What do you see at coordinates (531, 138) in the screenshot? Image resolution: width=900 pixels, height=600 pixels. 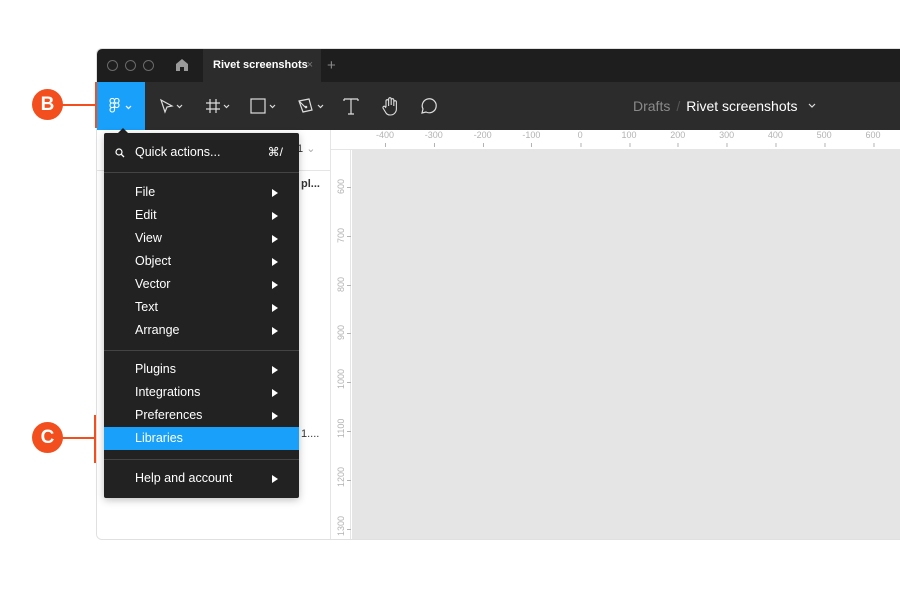 I see `ruler-tick-label: -100` at bounding box center [531, 138].